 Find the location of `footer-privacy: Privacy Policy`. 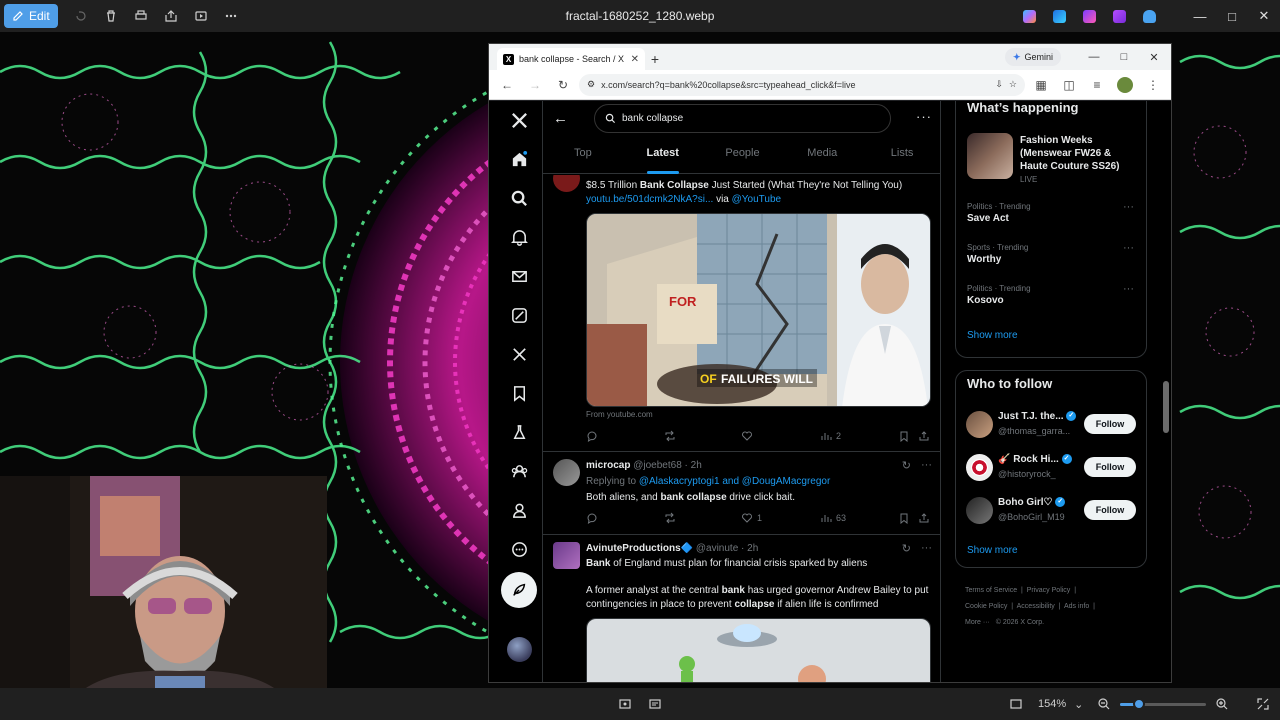

footer-privacy: Privacy Policy is located at coordinates (1049, 590).